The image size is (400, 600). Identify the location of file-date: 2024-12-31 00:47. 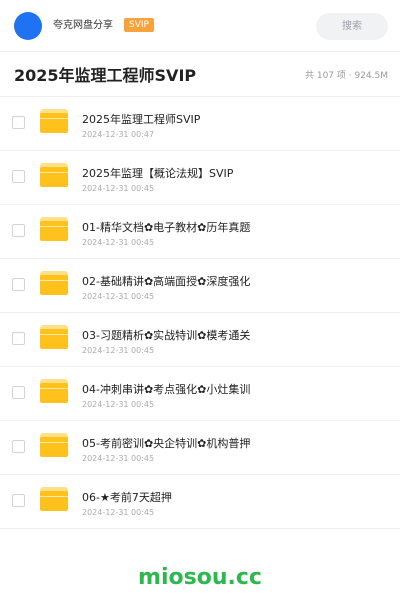
(118, 134).